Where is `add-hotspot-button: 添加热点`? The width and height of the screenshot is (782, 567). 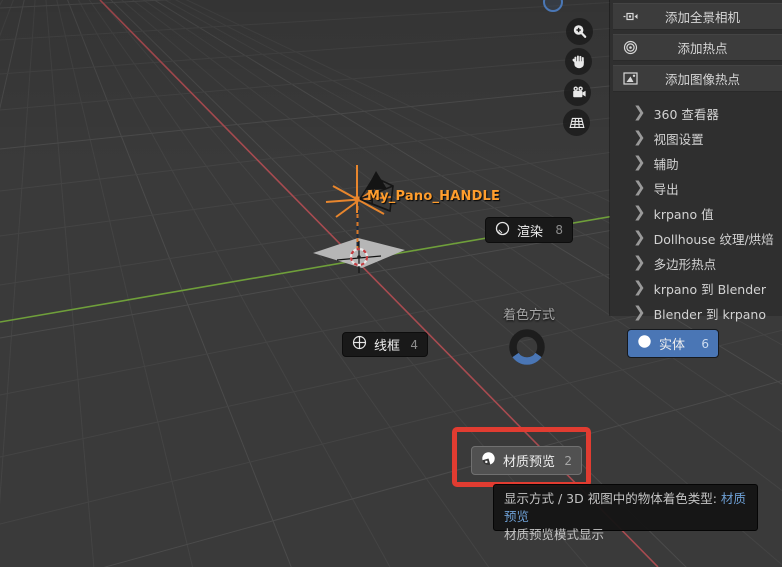
add-hotspot-button: 添加热点 is located at coordinates (697, 47).